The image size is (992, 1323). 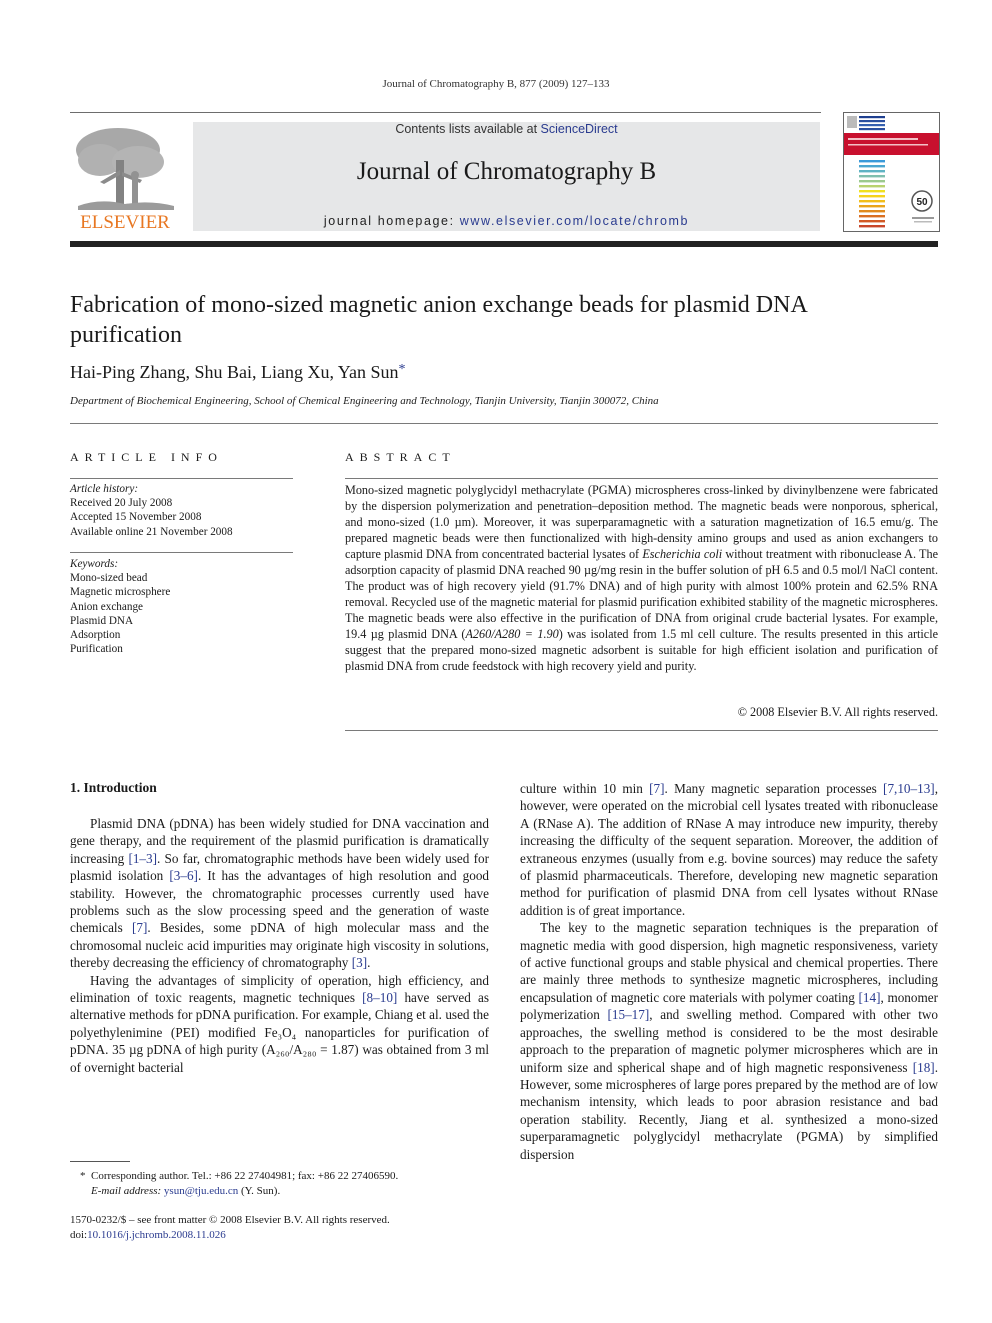 I want to click on keyword-item: Mono-sized bead, so click(x=109, y=578).